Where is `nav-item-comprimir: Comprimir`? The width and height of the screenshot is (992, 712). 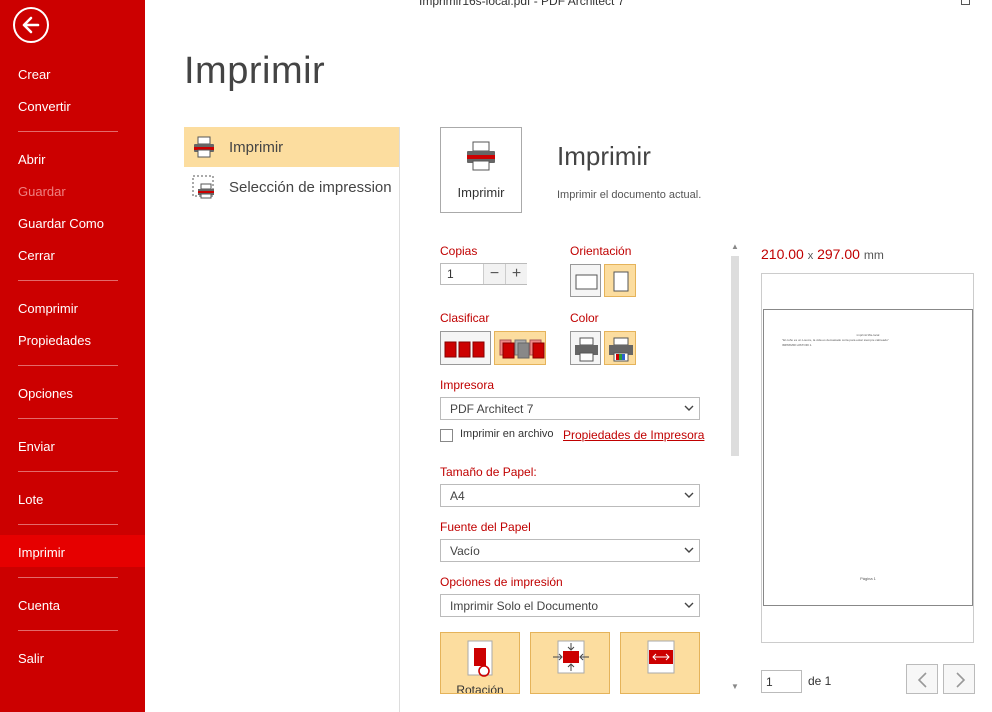 nav-item-comprimir: Comprimir is located at coordinates (48, 308).